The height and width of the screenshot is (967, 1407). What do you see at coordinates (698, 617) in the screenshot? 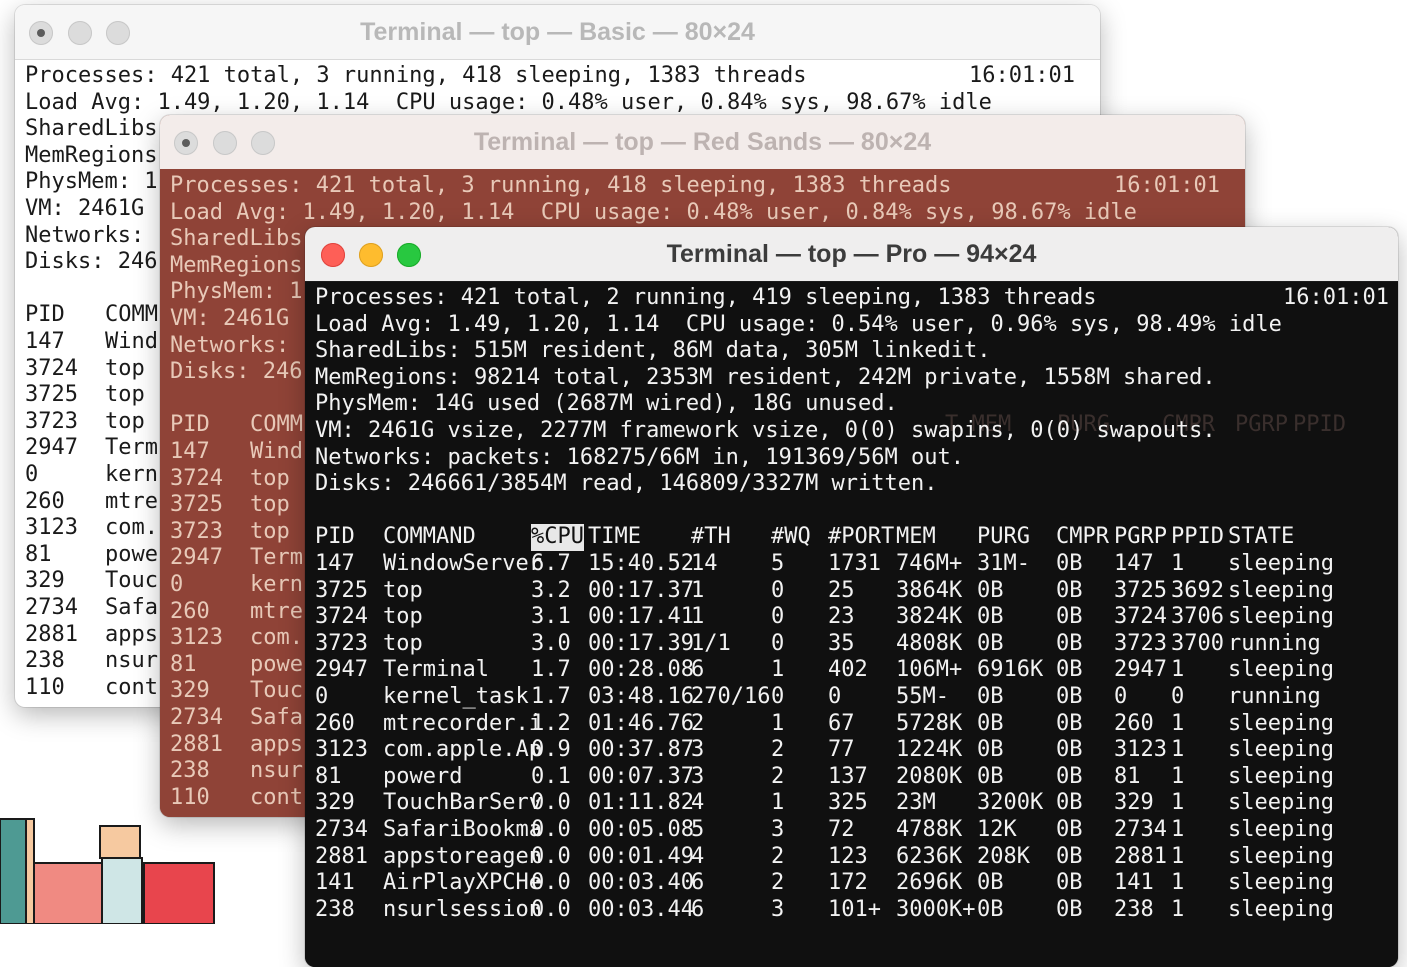
I see `cell-th: 1` at bounding box center [698, 617].